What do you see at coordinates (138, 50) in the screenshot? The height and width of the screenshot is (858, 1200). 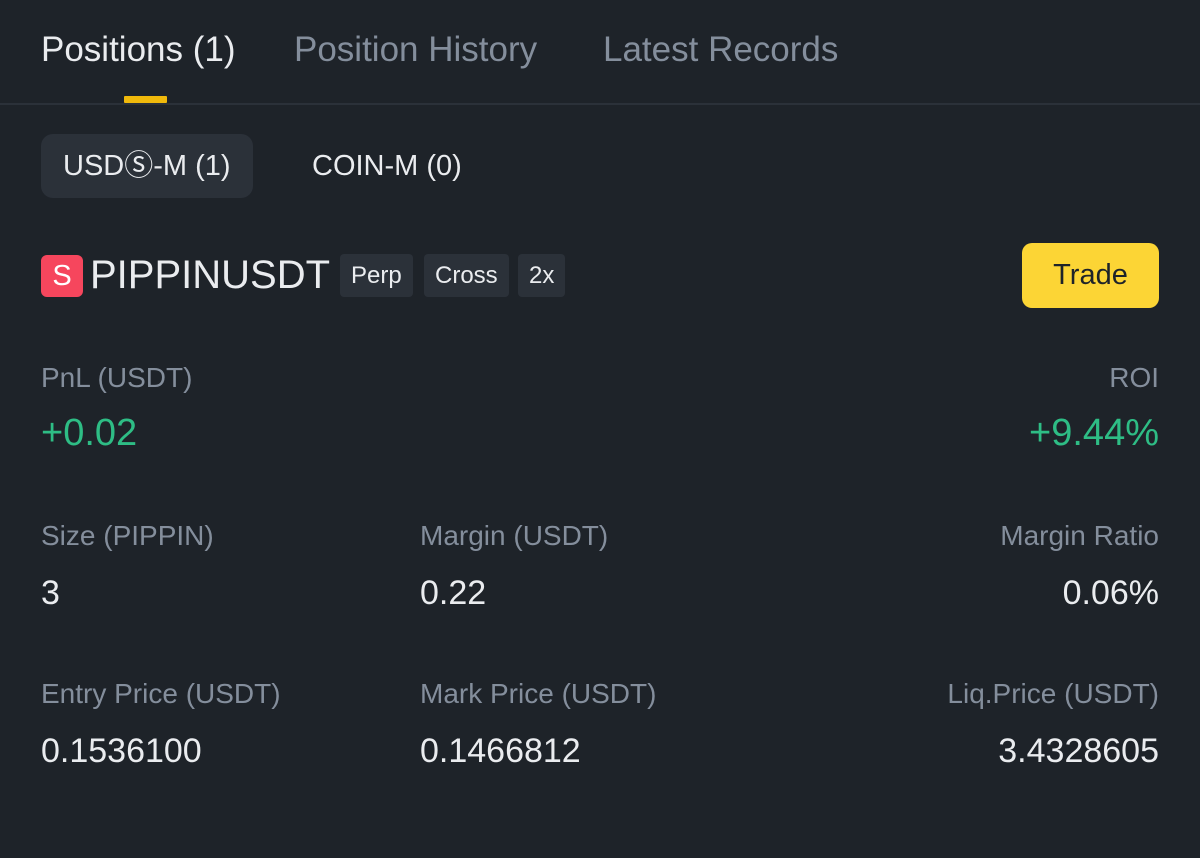 I see `tab-positions: Positions (1)` at bounding box center [138, 50].